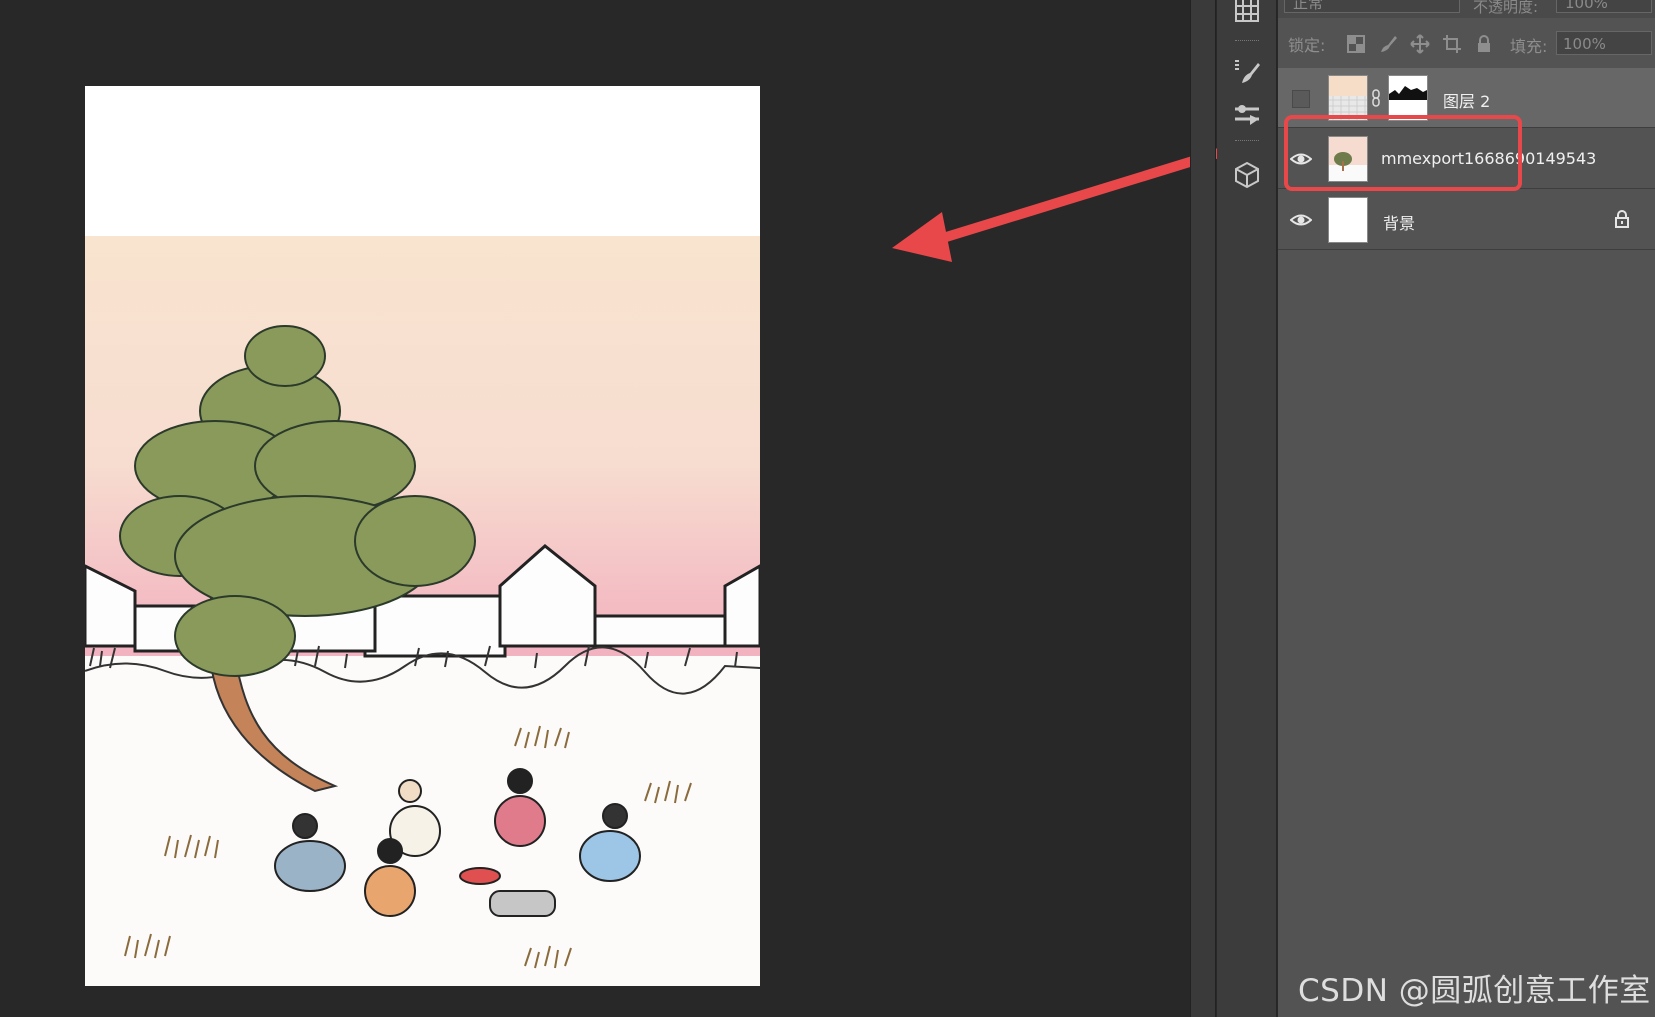 The width and height of the screenshot is (1655, 1017). What do you see at coordinates (1466, 43) in the screenshot?
I see `lock-row: 锁定: 填充: 100%` at bounding box center [1466, 43].